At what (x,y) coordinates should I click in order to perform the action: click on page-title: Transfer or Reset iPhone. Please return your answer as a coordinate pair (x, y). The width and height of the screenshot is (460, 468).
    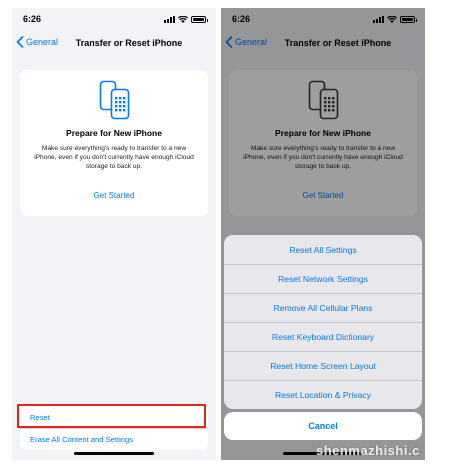
    Looking at the image, I should click on (129, 43).